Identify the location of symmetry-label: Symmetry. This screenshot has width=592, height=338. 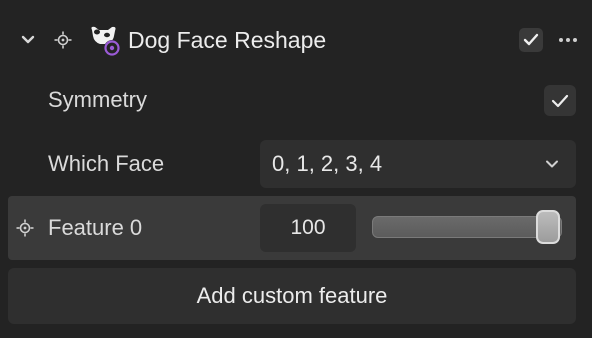
(97, 99).